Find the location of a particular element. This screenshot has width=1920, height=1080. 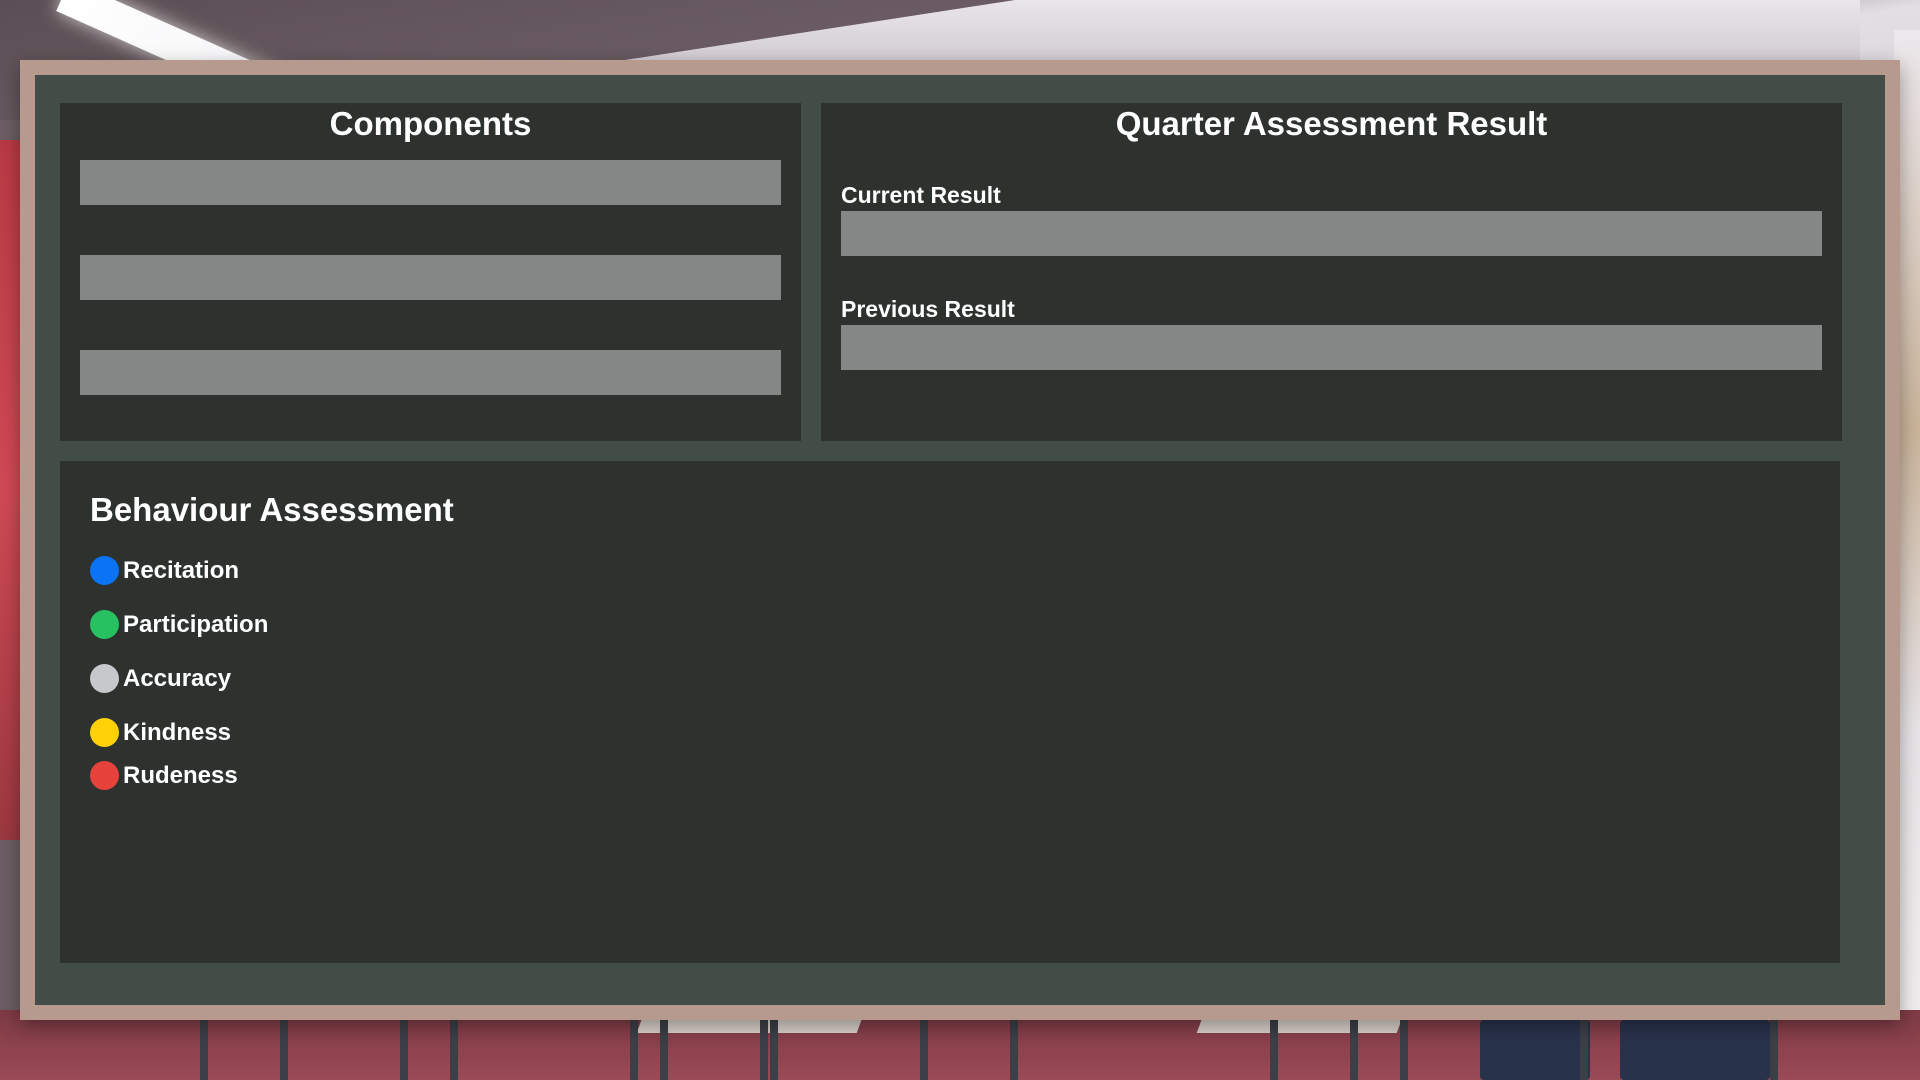

legend-label: Participation is located at coordinates (196, 624).